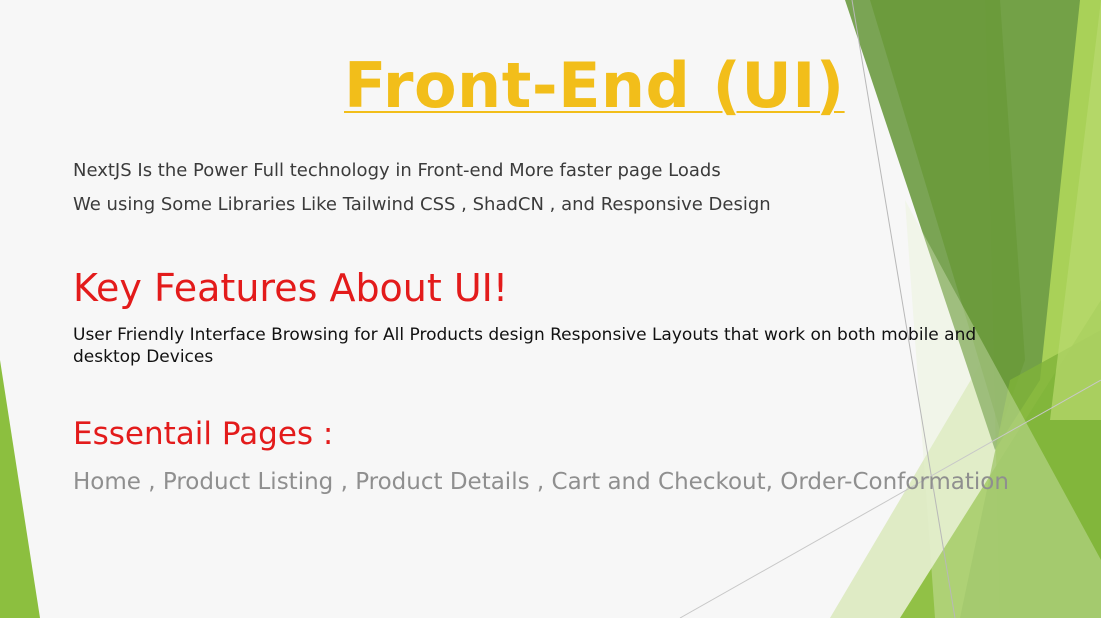 The height and width of the screenshot is (618, 1101). Describe the element at coordinates (203, 434) in the screenshot. I see `essential-pages-heading: Essentail Pages :` at that location.